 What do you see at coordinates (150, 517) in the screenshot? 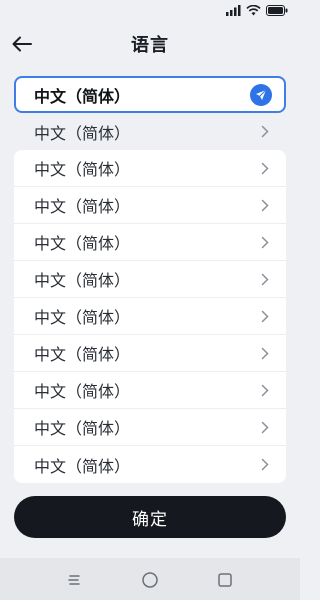
I see `confirm-button: 确定` at bounding box center [150, 517].